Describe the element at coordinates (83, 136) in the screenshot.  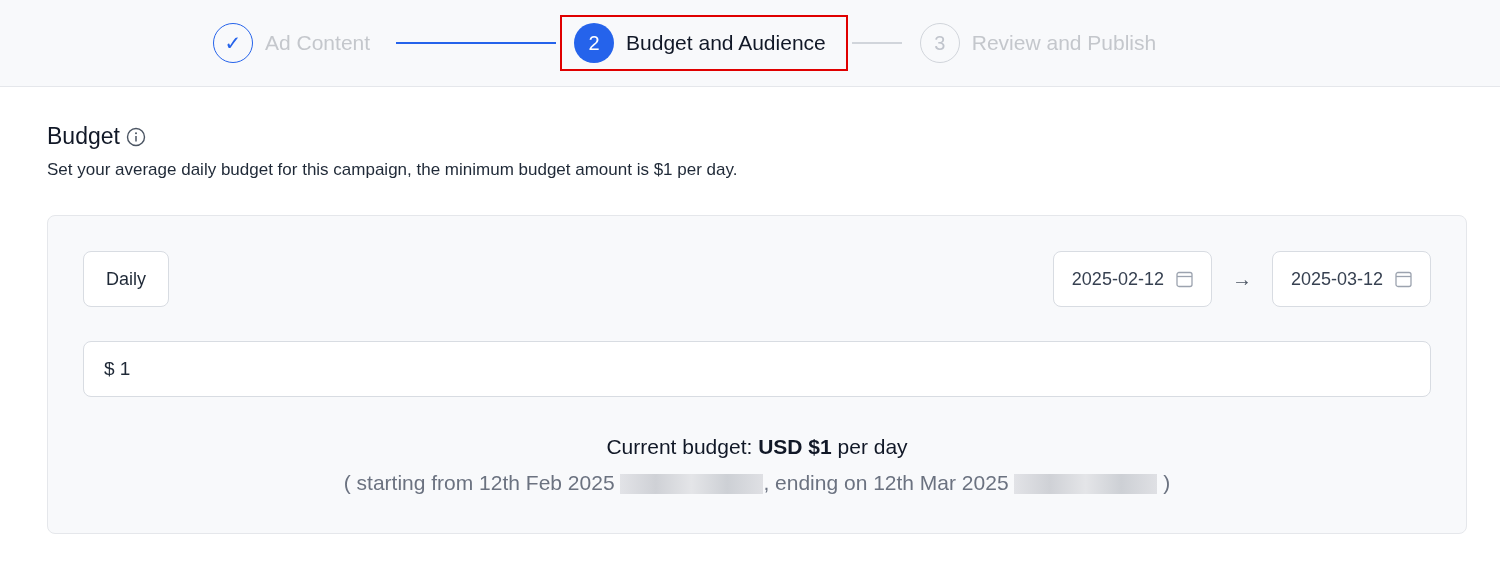
I see `section-title: Budget` at that location.